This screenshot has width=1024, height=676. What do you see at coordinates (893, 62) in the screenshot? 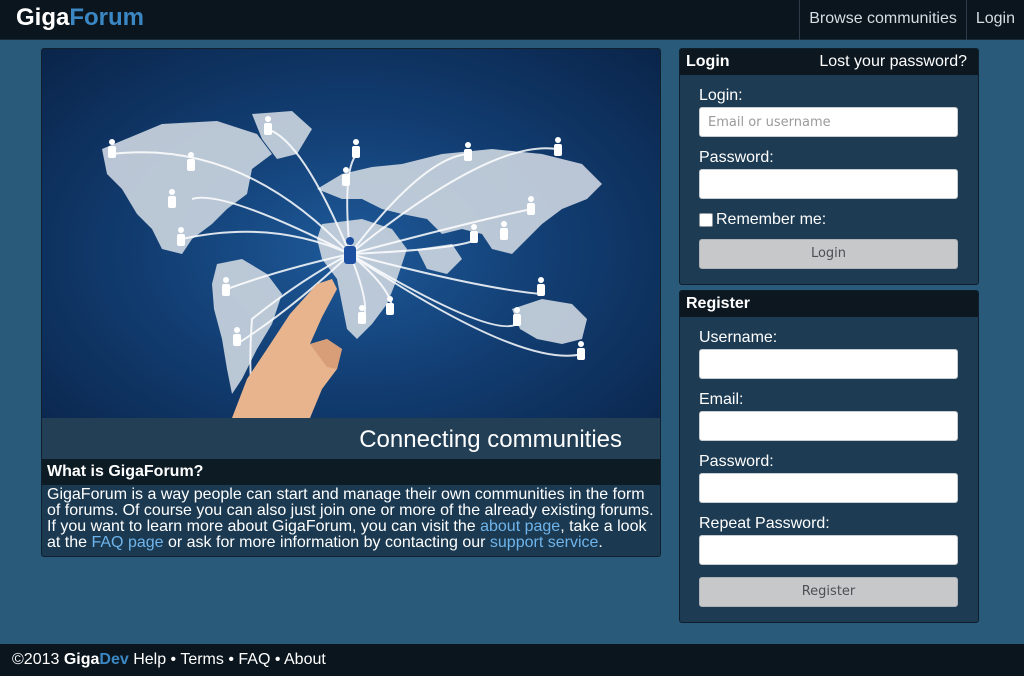
I see `lost-password-link: Lost your password?` at bounding box center [893, 62].